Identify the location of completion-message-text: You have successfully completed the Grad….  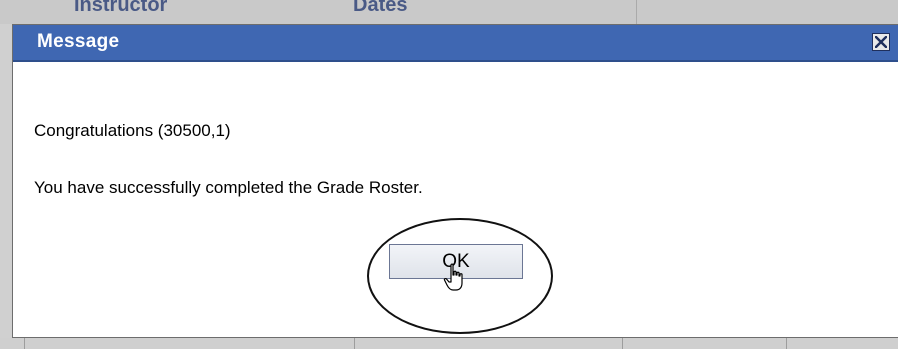
(228, 187).